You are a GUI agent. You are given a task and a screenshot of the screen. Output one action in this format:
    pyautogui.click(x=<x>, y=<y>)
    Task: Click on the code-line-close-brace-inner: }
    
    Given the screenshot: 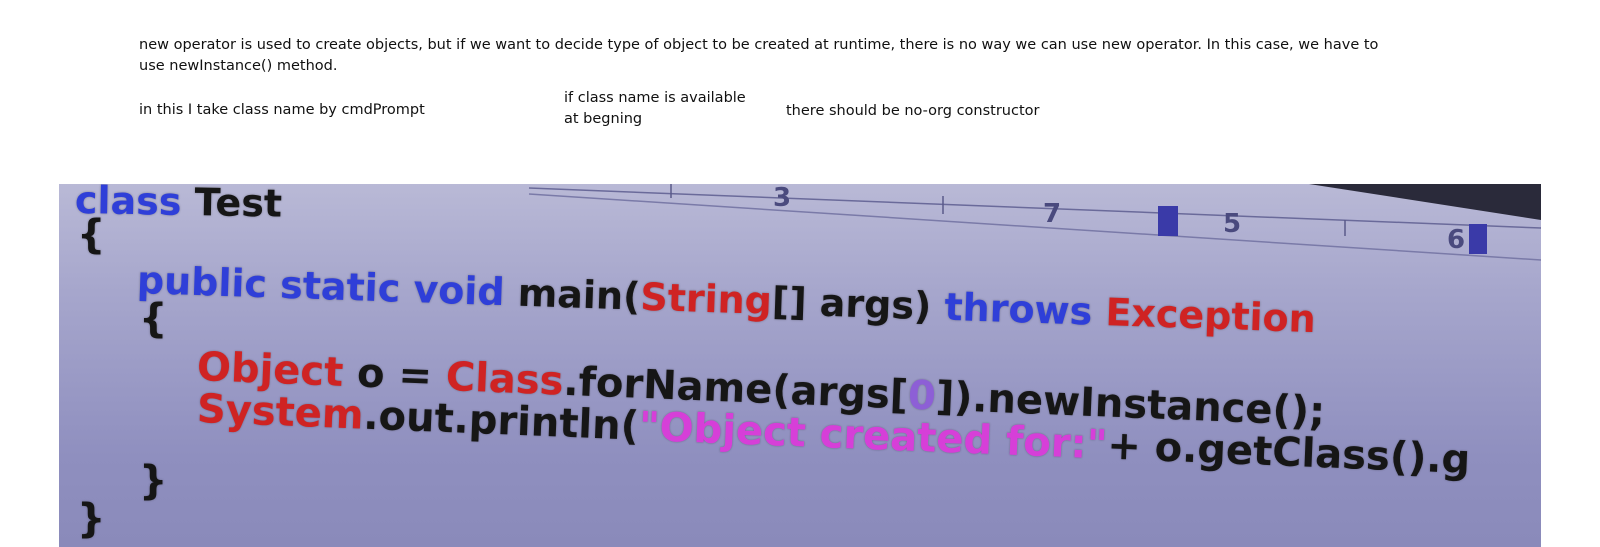 What is the action you would take?
    pyautogui.click(x=153, y=481)
    